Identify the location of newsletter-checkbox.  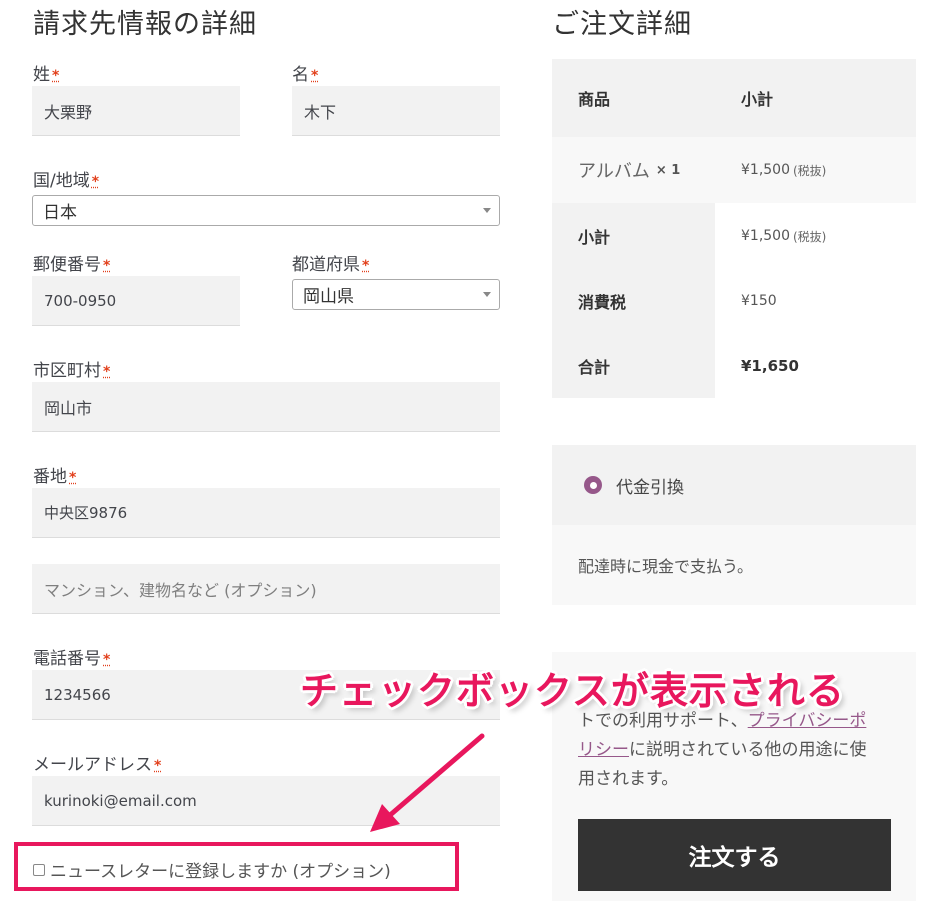
(39, 869).